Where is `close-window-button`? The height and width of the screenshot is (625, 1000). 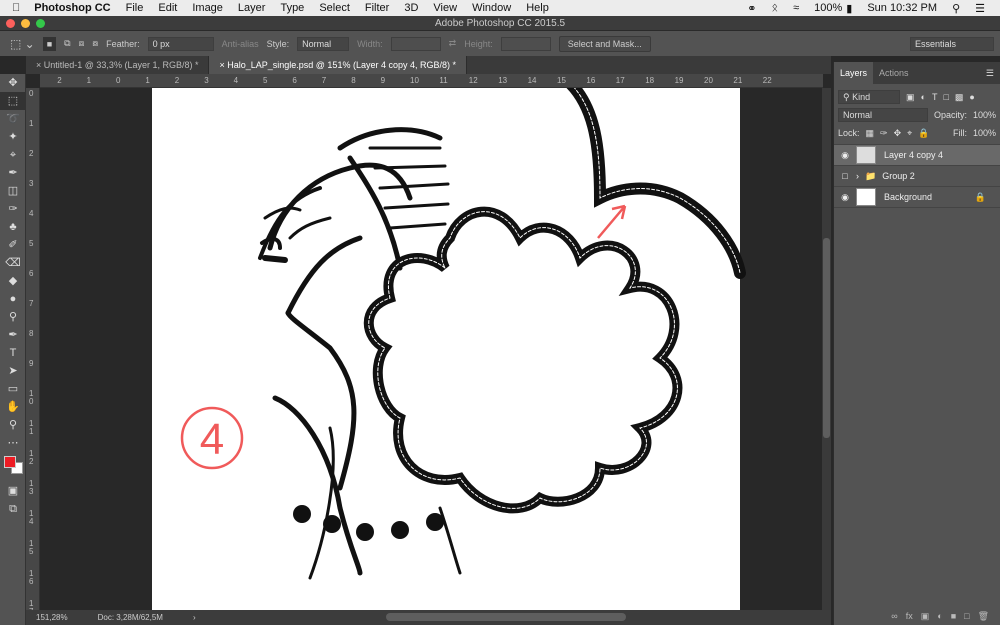
close-window-button is located at coordinates (10, 23).